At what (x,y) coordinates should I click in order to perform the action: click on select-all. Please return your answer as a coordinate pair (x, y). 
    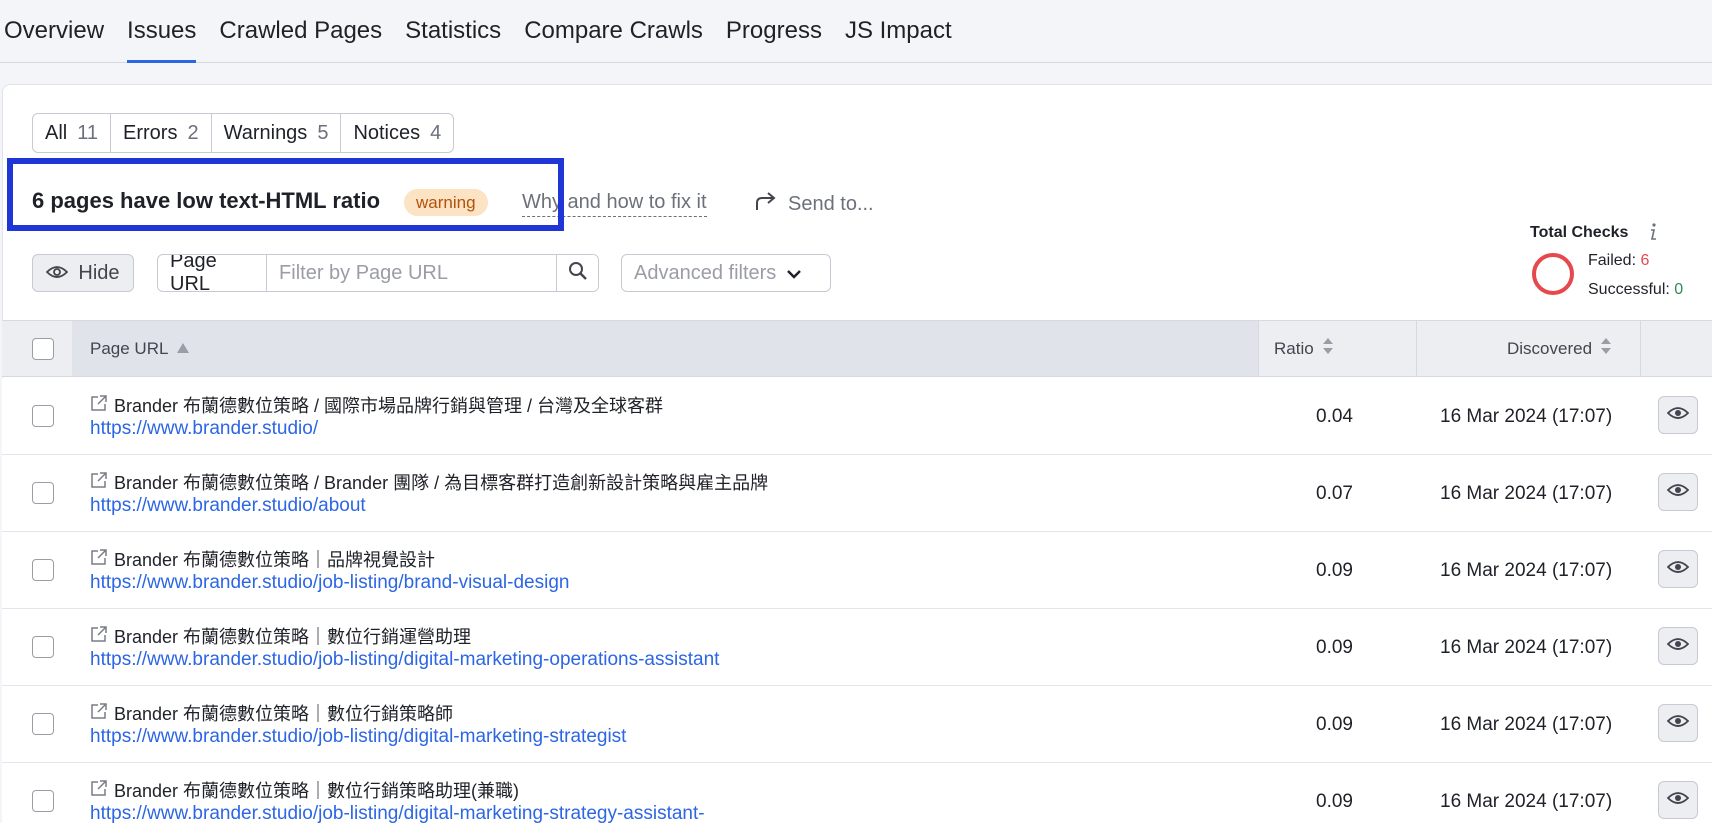
    Looking at the image, I should click on (43, 348).